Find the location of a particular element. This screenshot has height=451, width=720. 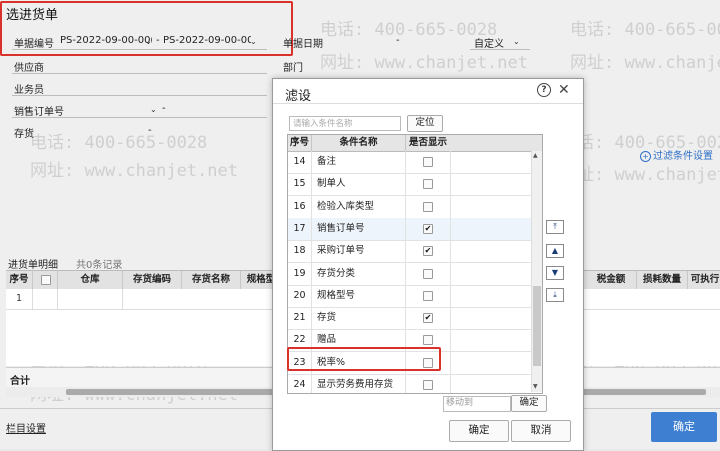

table-row: 20 规格型号 is located at coordinates (415, 296).